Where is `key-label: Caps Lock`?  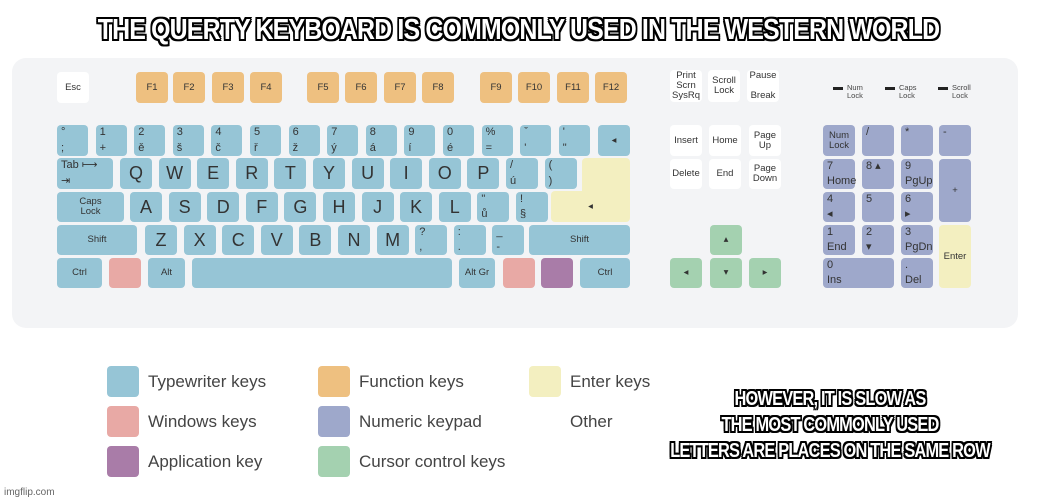
key-label: Caps Lock is located at coordinates (90, 206).